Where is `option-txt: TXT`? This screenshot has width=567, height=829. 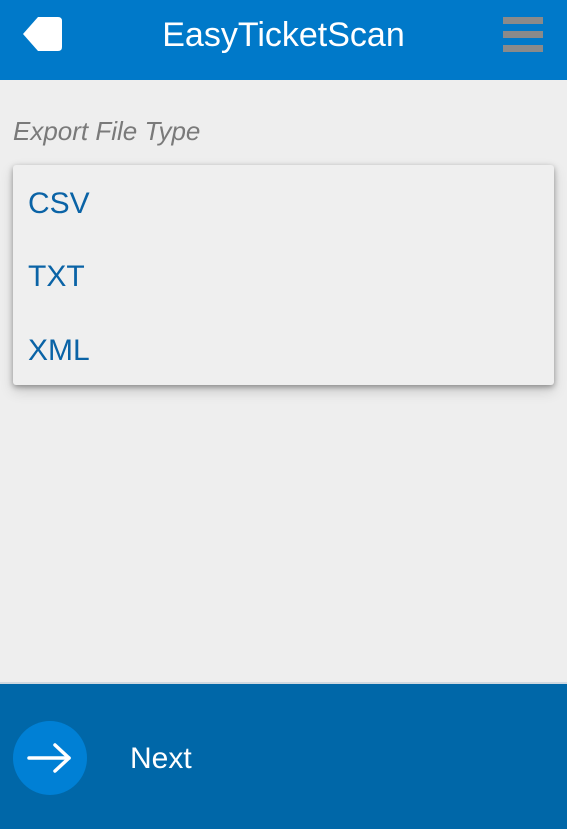
option-txt: TXT is located at coordinates (56, 277).